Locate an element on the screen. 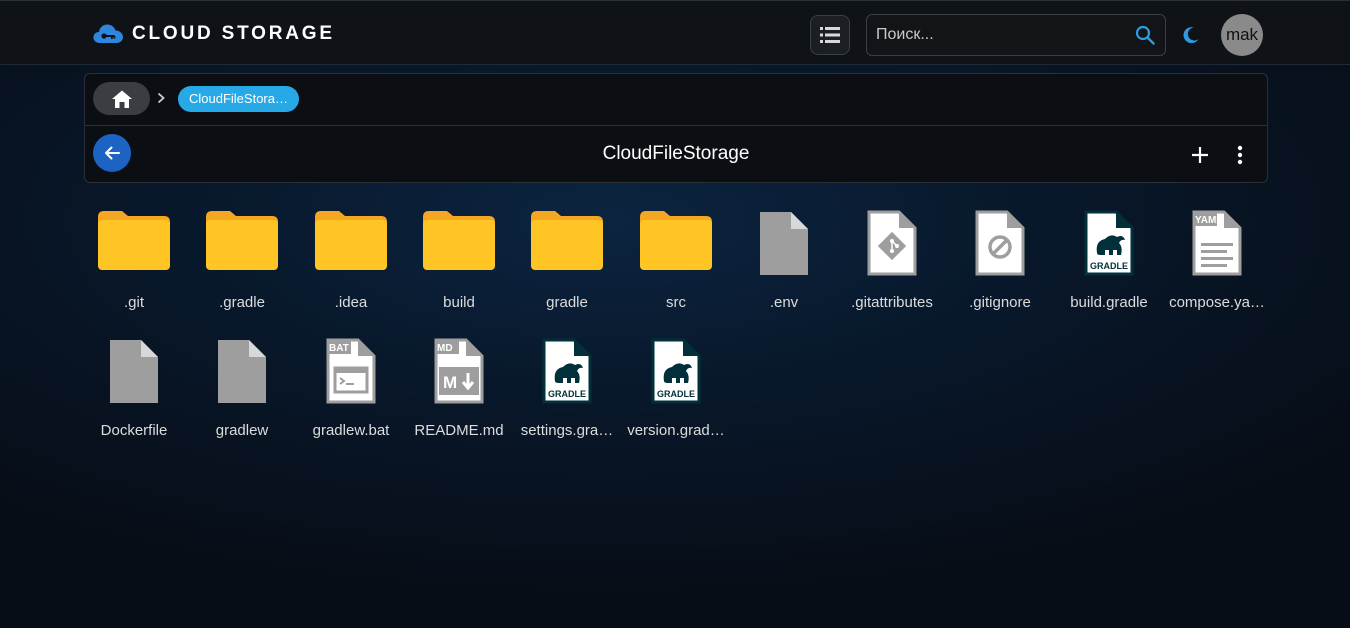  folder-title: CloudFileStorage is located at coordinates (676, 153).